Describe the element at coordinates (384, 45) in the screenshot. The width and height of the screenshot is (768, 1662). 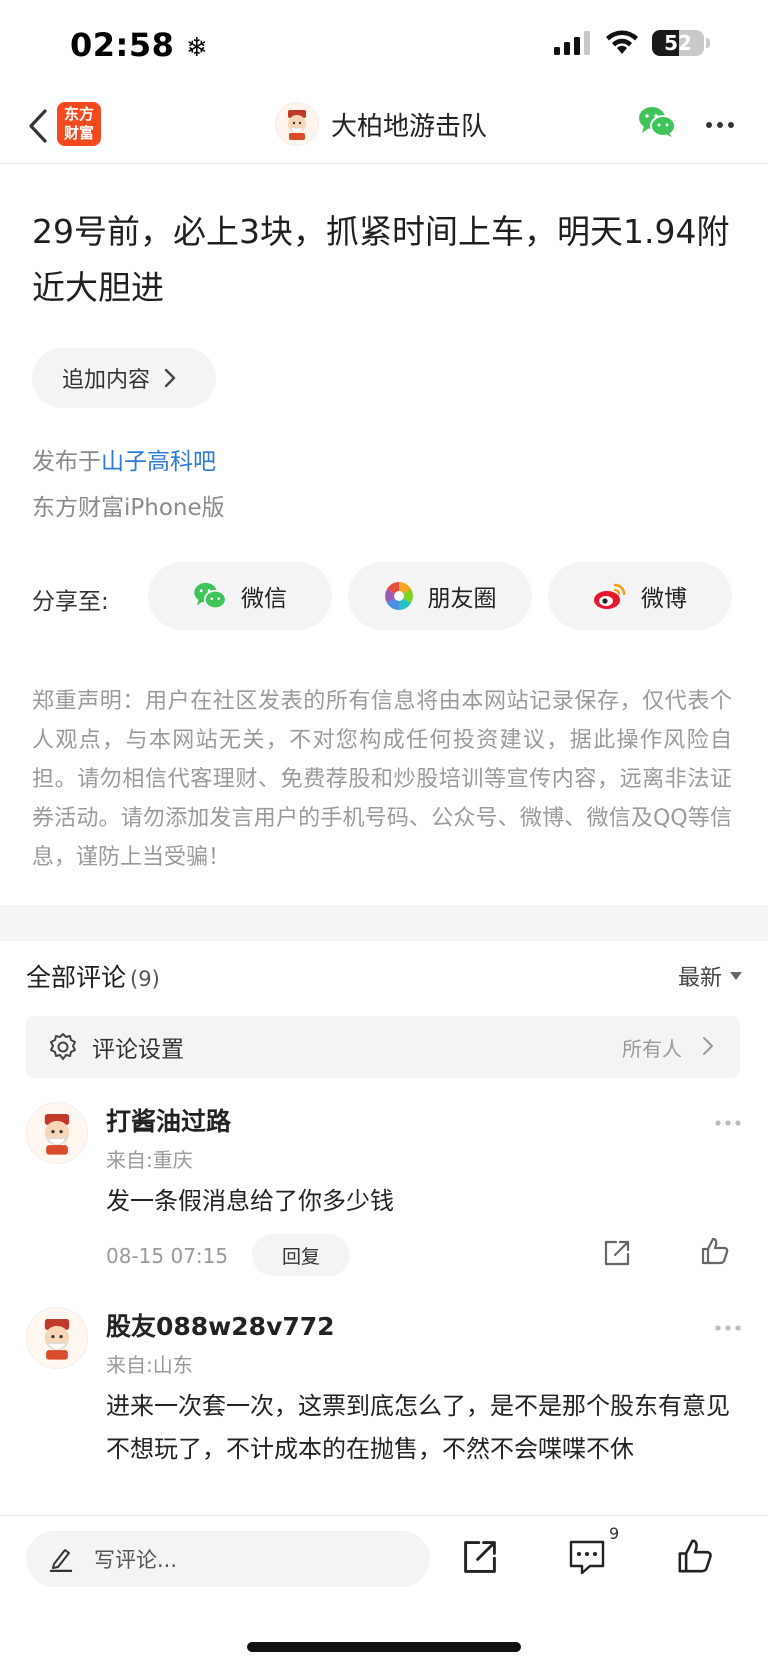
I see `status-bar: 02:58 ❄ 52` at that location.